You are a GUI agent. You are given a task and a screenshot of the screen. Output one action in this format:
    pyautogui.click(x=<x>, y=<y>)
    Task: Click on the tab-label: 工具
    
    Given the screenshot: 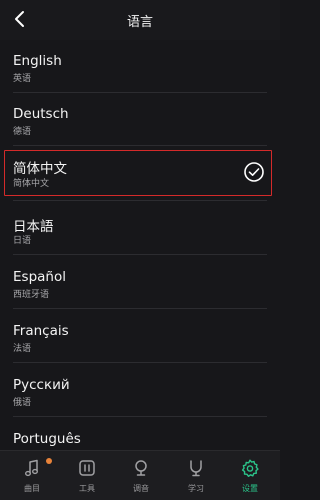 What is the action you would take?
    pyautogui.click(x=87, y=488)
    